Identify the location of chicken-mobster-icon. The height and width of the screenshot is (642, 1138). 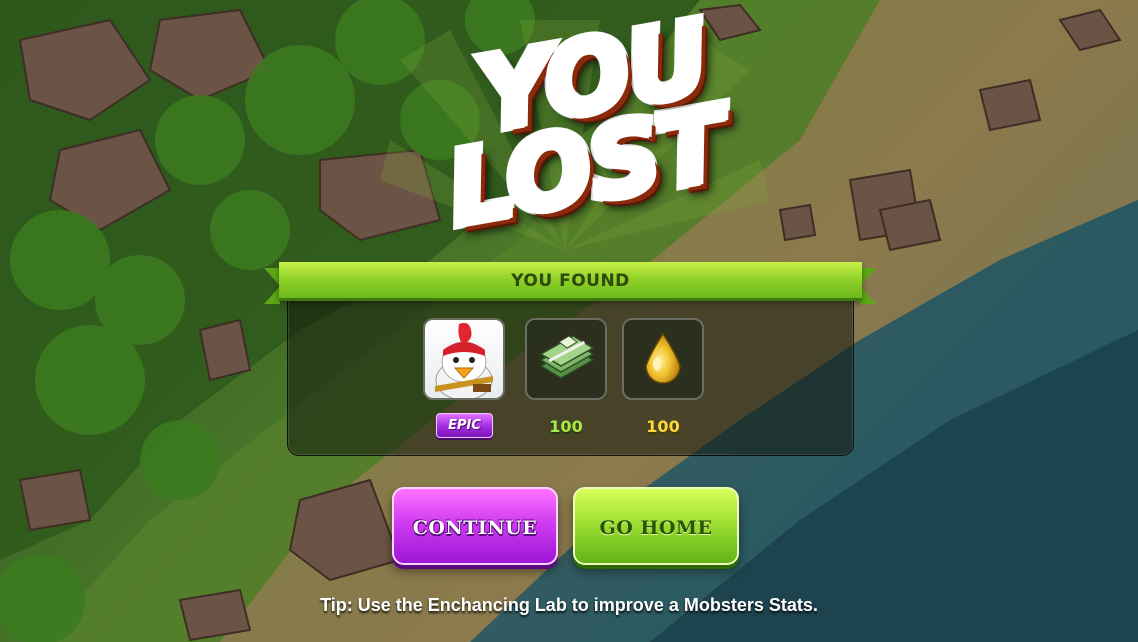
(464, 360).